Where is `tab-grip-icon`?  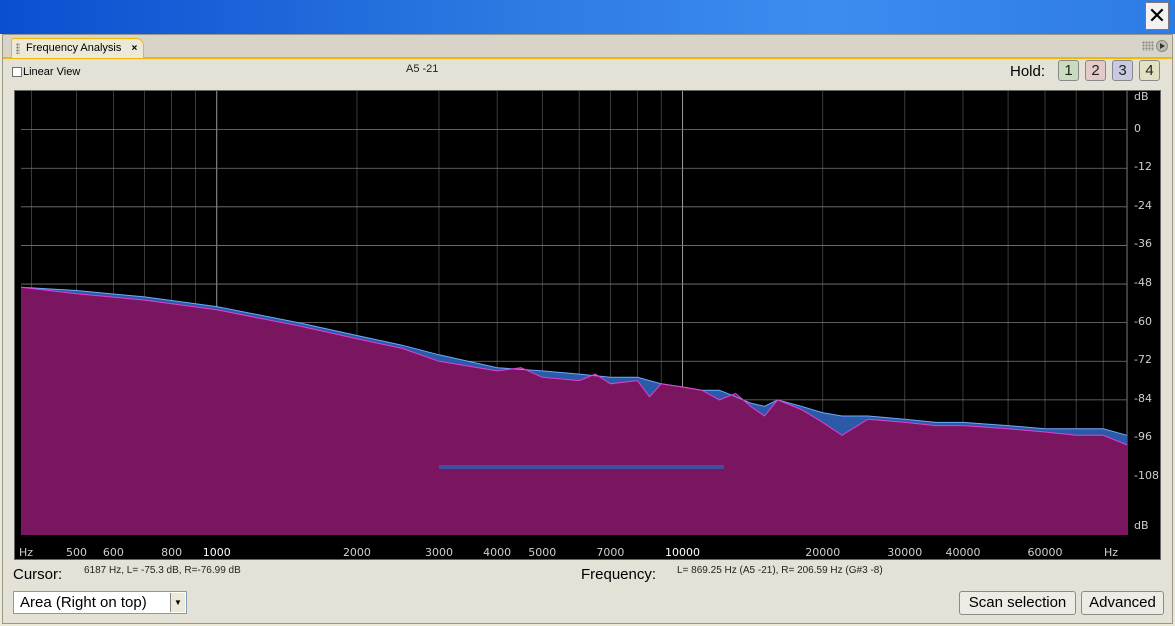
tab-grip-icon is located at coordinates (18, 48).